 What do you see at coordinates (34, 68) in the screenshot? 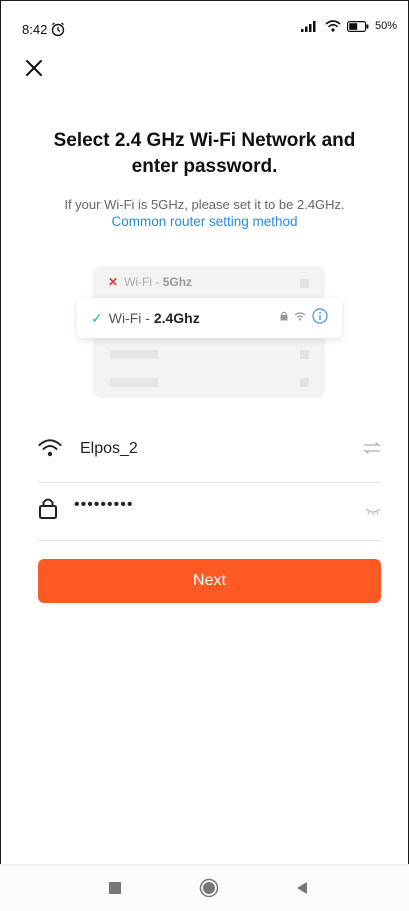
I see `close-icon` at bounding box center [34, 68].